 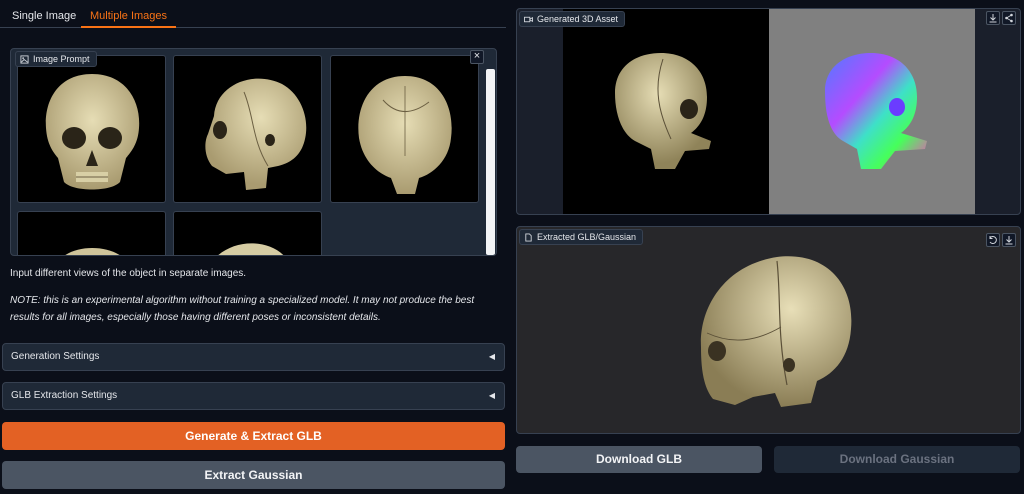 I want to click on skull-side-image, so click(x=247, y=129).